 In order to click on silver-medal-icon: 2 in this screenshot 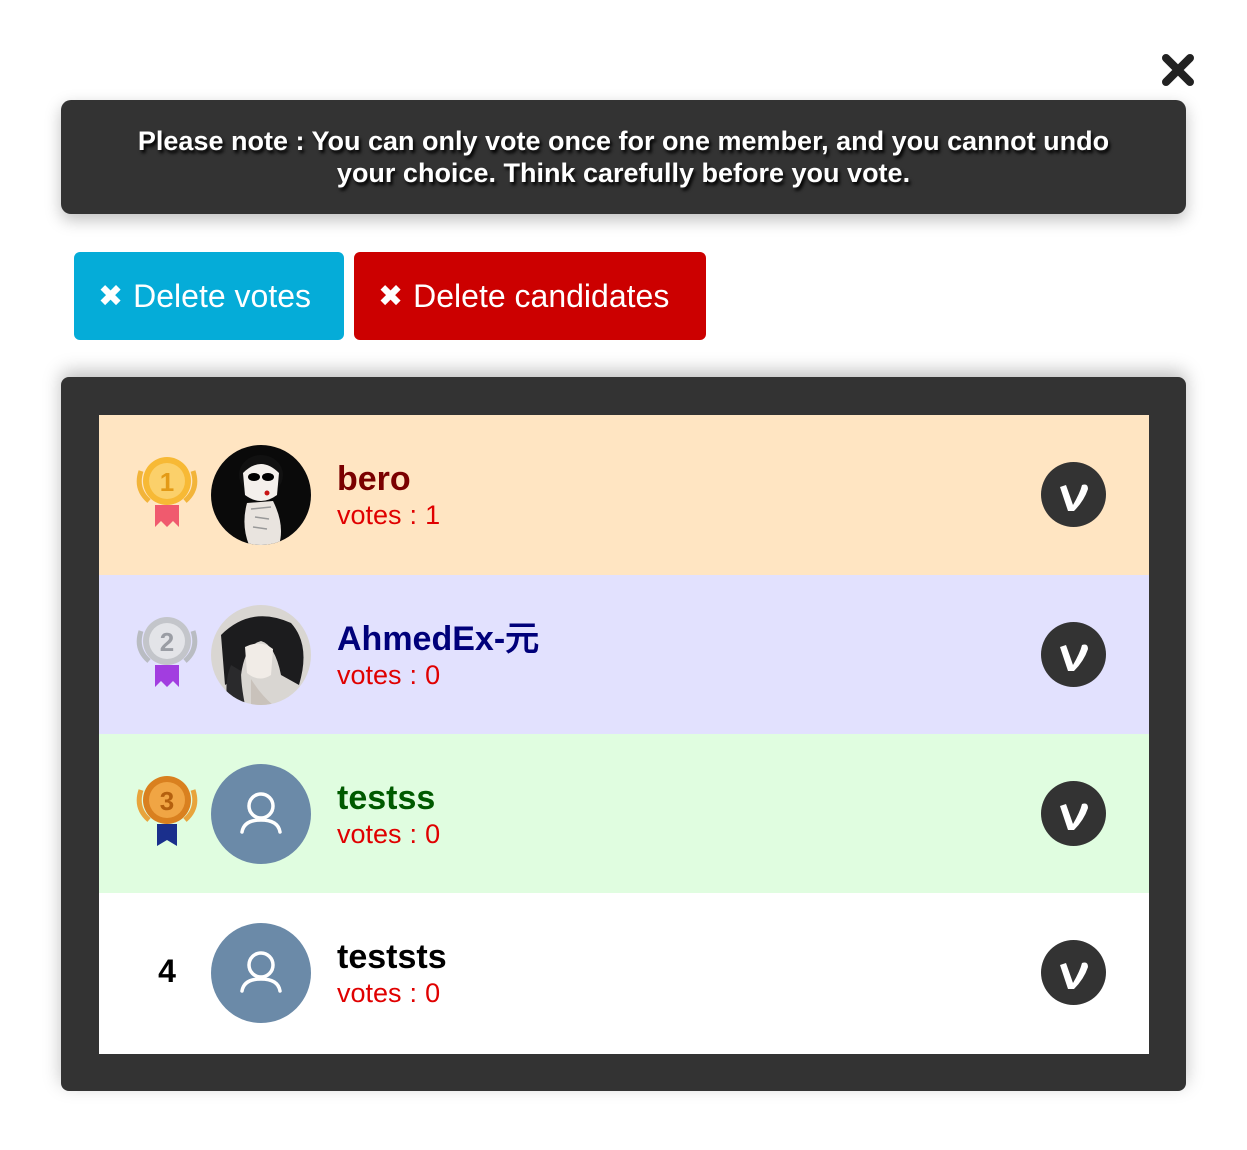, I will do `click(167, 652)`.